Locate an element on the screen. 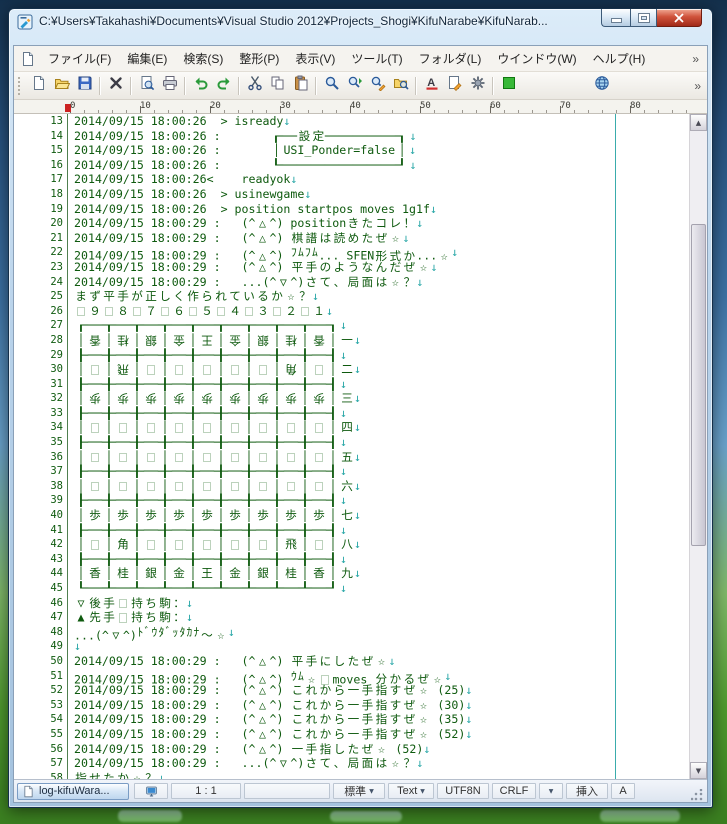 This screenshot has height=824, width=727. log-line: 21 2014/09/15 18:00:29 : (^ △ ^) 棋譜は読めたぜ ☆ ↓ is located at coordinates (352, 238).